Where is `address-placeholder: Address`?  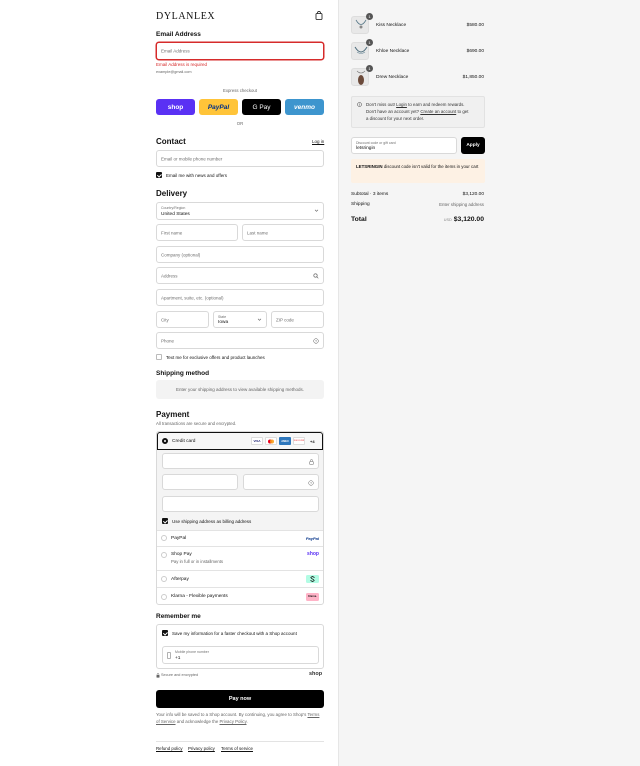 address-placeholder: Address is located at coordinates (169, 275).